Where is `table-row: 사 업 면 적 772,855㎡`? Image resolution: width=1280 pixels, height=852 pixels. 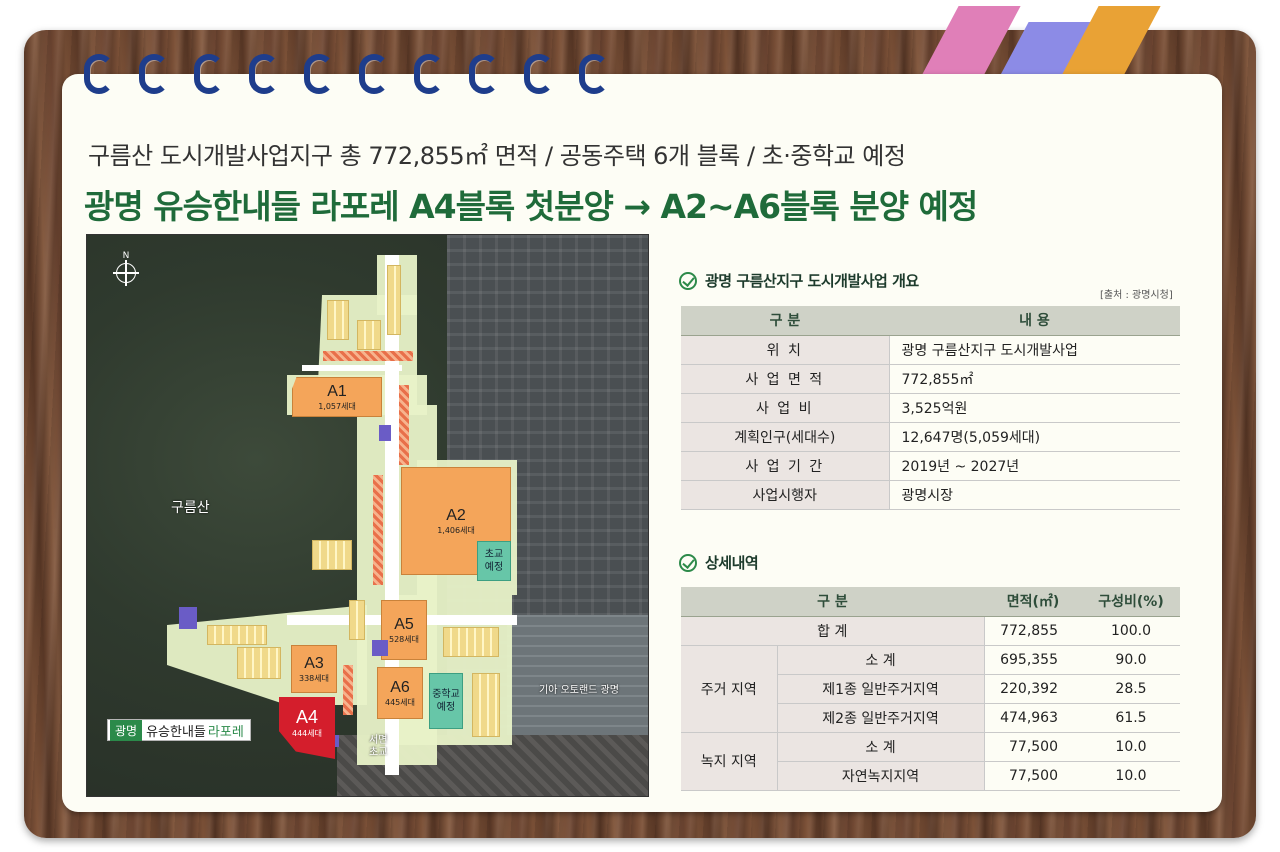
table-row: 사 업 면 적 772,855㎡ is located at coordinates (930, 379).